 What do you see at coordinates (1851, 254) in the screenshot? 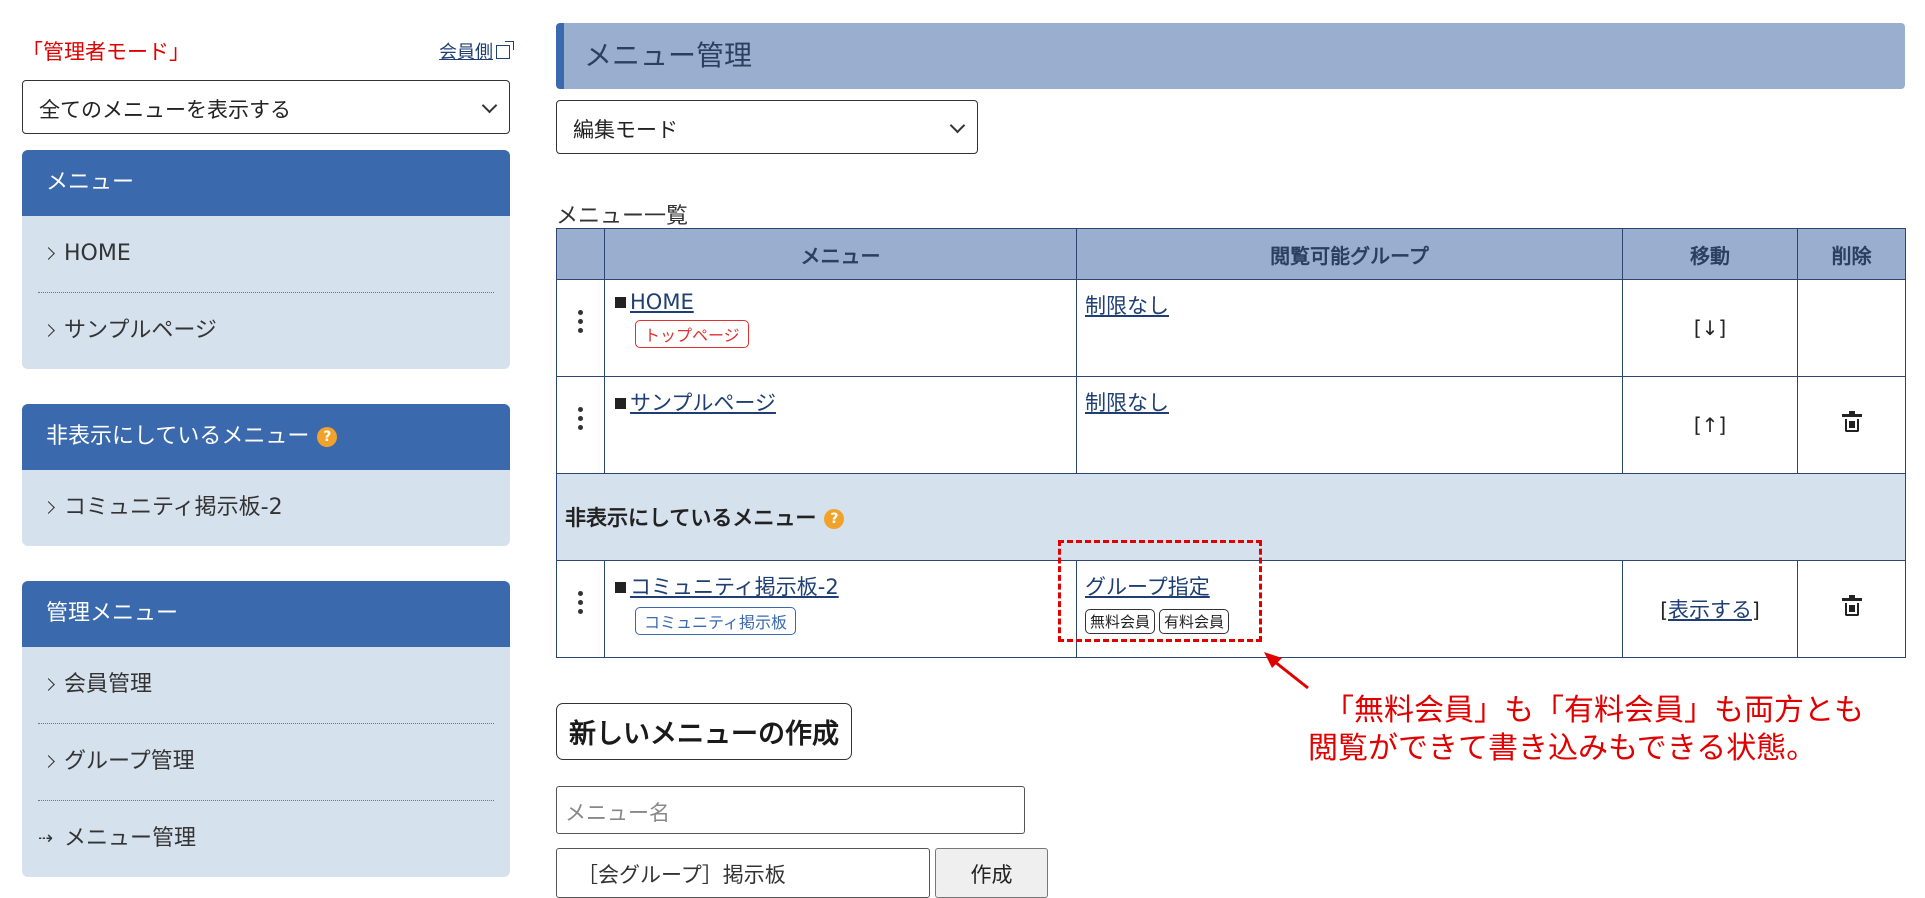
I see `header-delete: 削除` at bounding box center [1851, 254].